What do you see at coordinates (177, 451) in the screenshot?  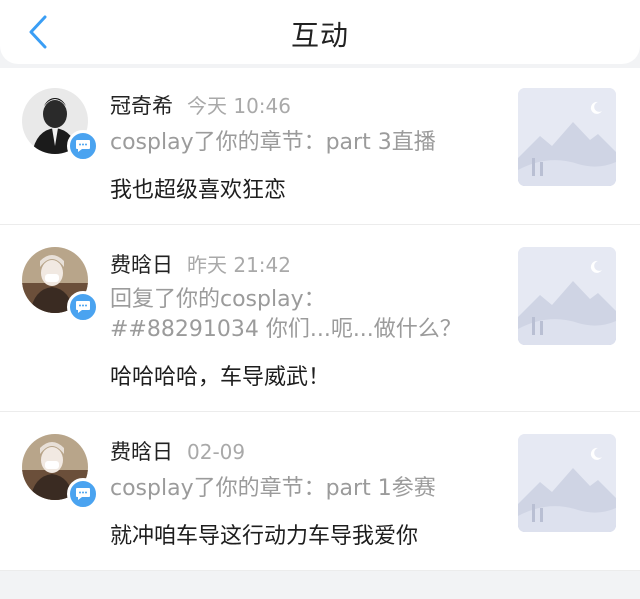 I see `user-name: 费晗日 02-09` at bounding box center [177, 451].